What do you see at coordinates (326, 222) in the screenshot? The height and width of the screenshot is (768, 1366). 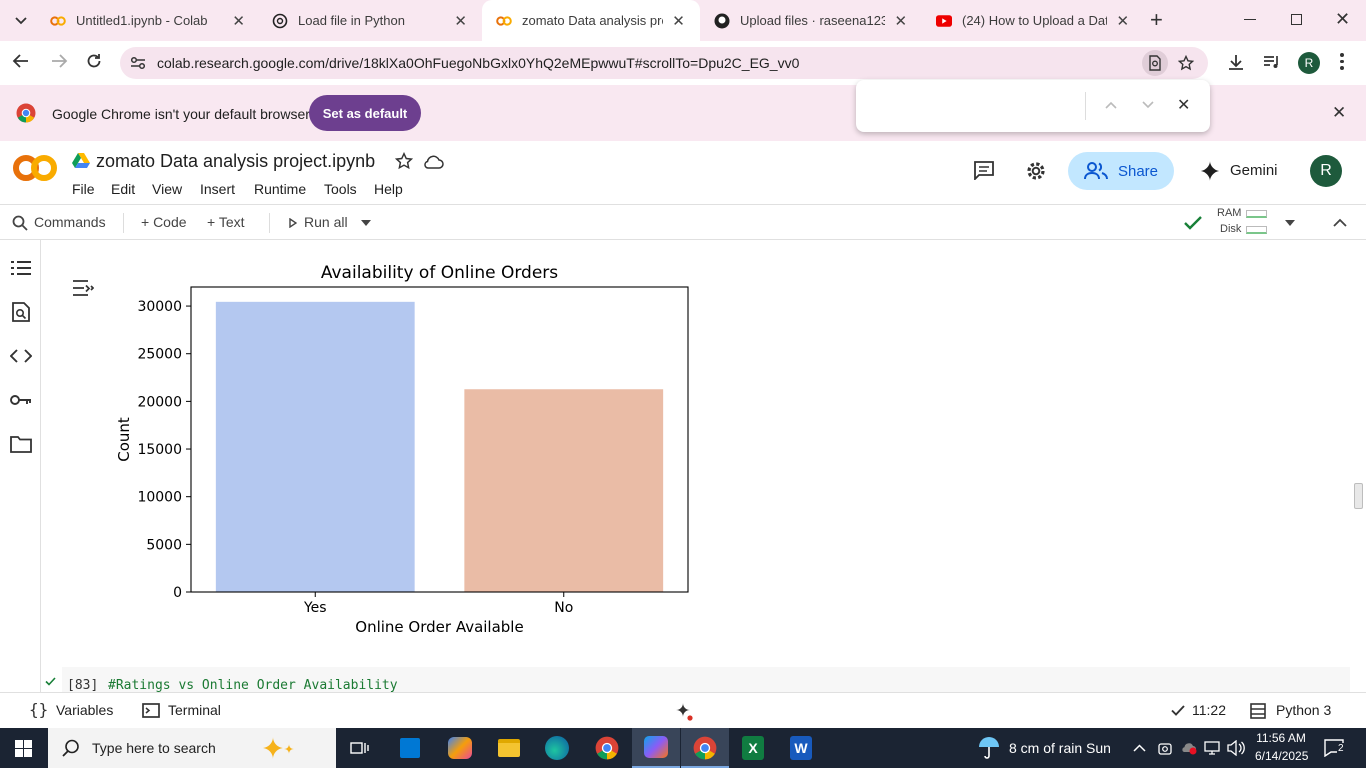 I see `run-all-button: Run all` at bounding box center [326, 222].